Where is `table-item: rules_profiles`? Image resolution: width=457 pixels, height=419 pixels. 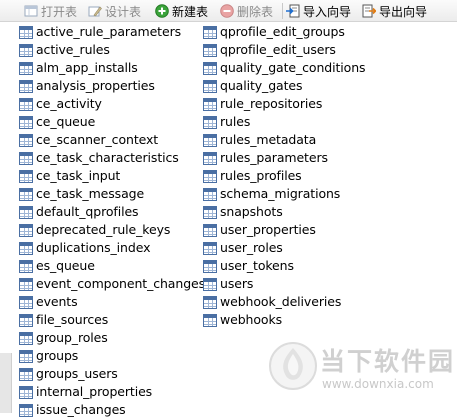 table-item: rules_profiles is located at coordinates (284, 176).